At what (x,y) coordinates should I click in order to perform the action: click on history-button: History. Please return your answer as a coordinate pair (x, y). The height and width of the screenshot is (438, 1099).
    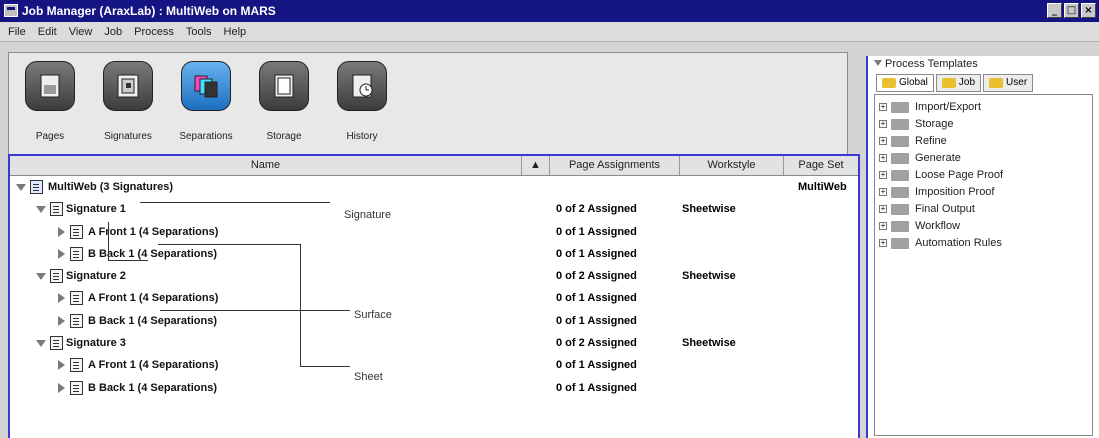
    Looking at the image, I should click on (362, 101).